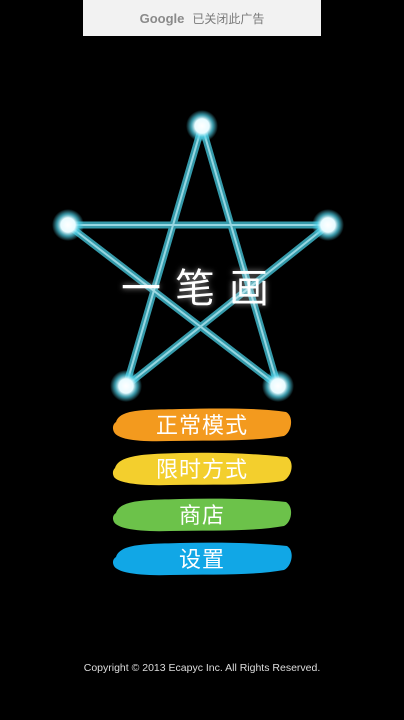  I want to click on shop-button: 商店, so click(202, 514).